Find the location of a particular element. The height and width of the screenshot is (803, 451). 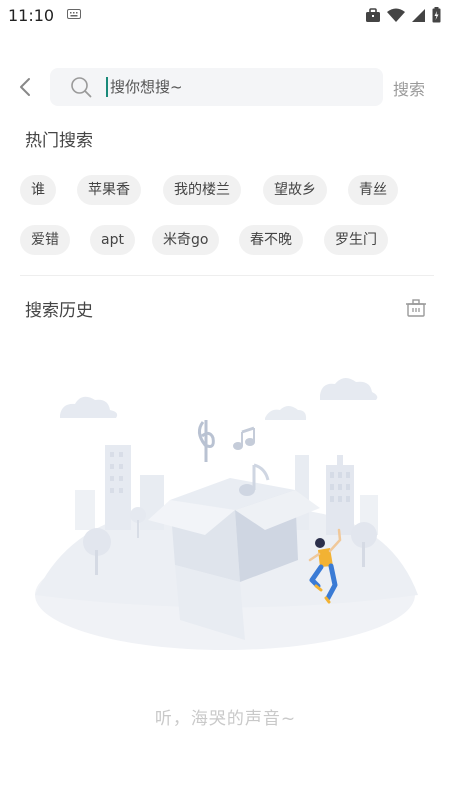

chevron-left-icon is located at coordinates (25, 87).